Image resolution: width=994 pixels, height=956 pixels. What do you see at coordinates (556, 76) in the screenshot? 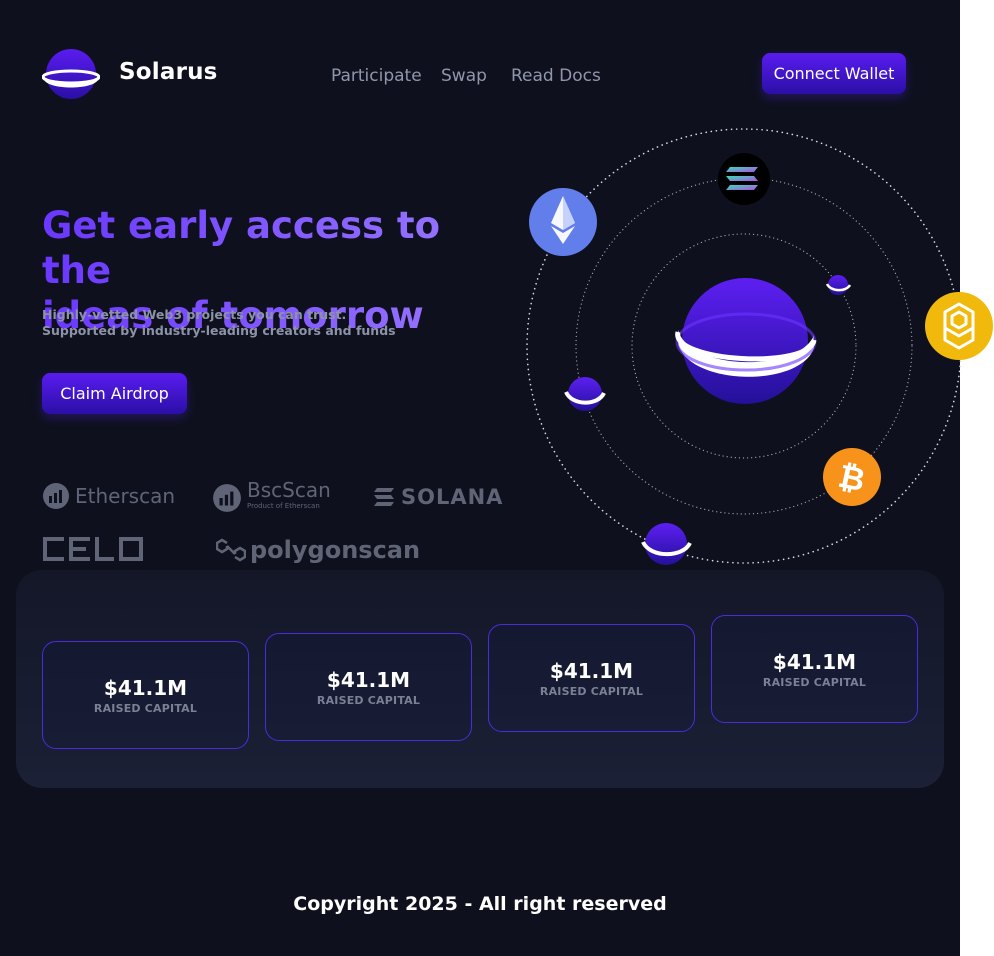
I see `nav-read-docs: Read Docs` at bounding box center [556, 76].